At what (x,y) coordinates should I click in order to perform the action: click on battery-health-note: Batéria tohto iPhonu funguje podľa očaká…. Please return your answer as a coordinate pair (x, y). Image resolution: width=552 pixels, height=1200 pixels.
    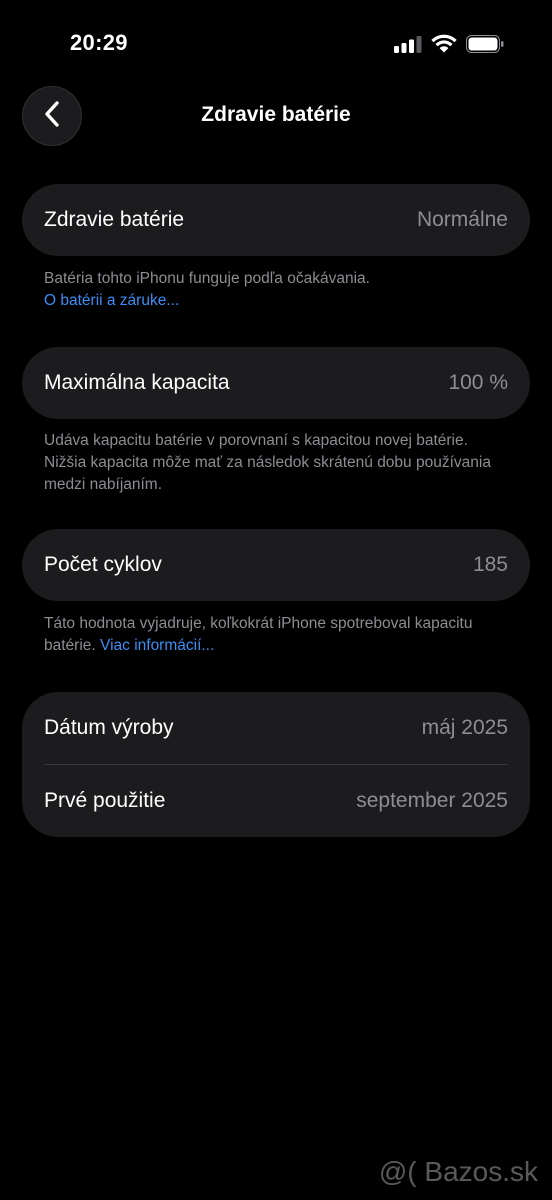
    Looking at the image, I should click on (279, 290).